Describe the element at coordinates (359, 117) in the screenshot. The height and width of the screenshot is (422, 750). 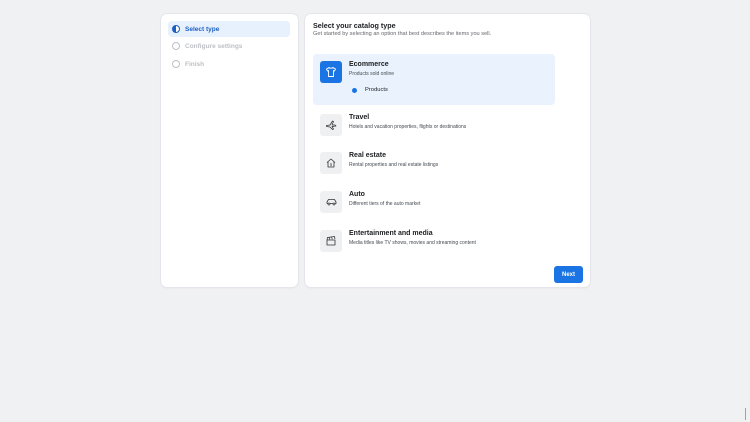
I see `option-title: Travel` at that location.